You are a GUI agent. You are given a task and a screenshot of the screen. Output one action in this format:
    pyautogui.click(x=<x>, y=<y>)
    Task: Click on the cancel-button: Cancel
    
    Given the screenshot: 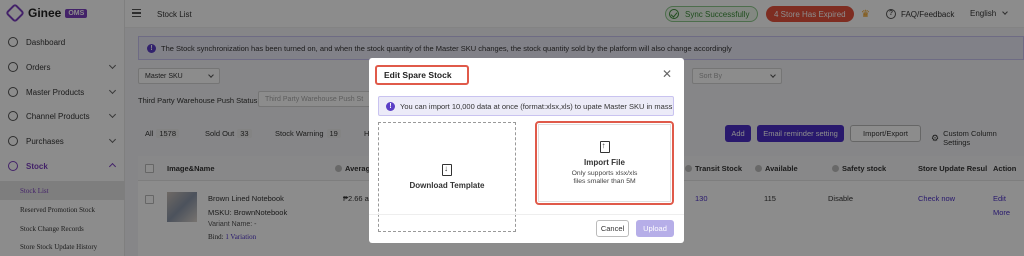 What is the action you would take?
    pyautogui.click(x=612, y=228)
    